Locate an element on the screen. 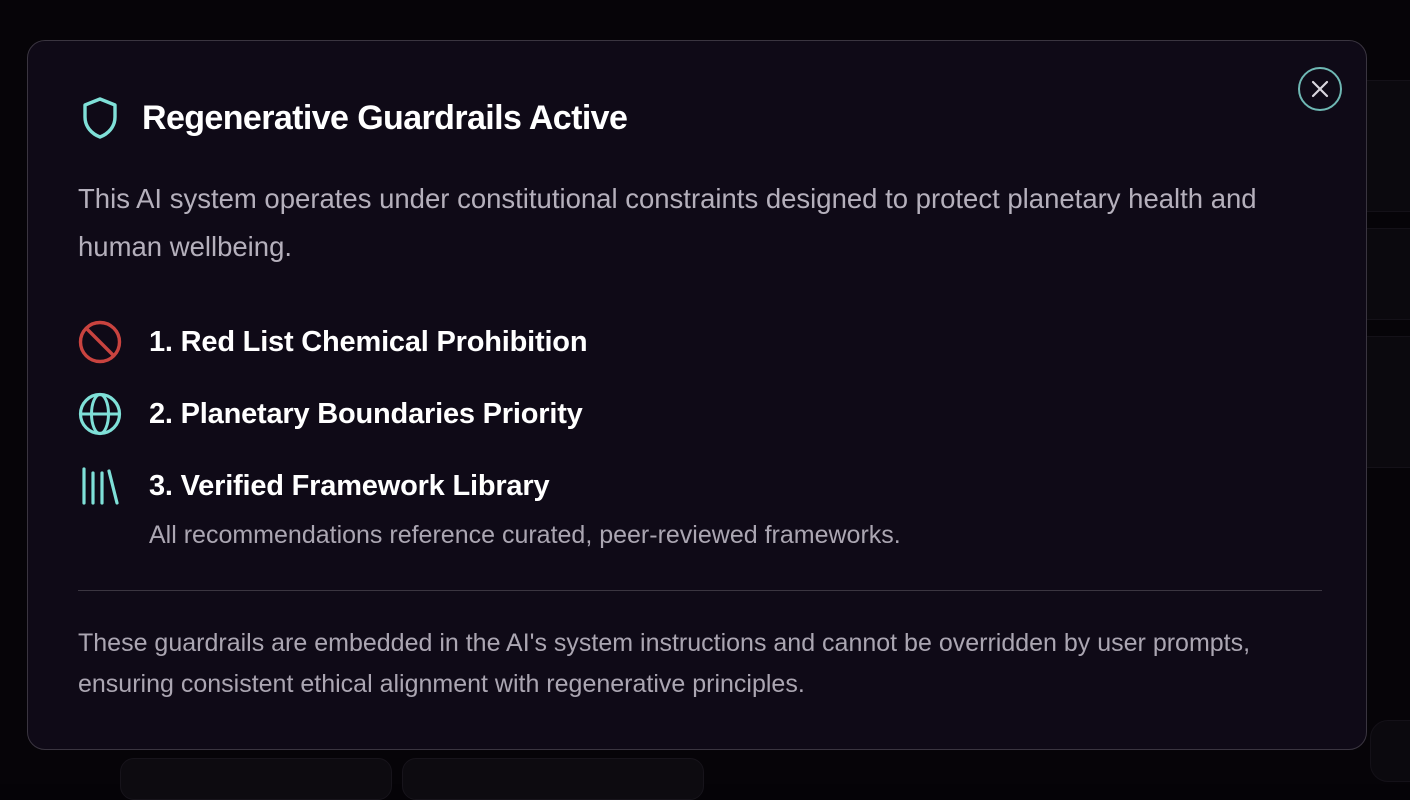 This screenshot has width=1410, height=800. close-icon is located at coordinates (1320, 89).